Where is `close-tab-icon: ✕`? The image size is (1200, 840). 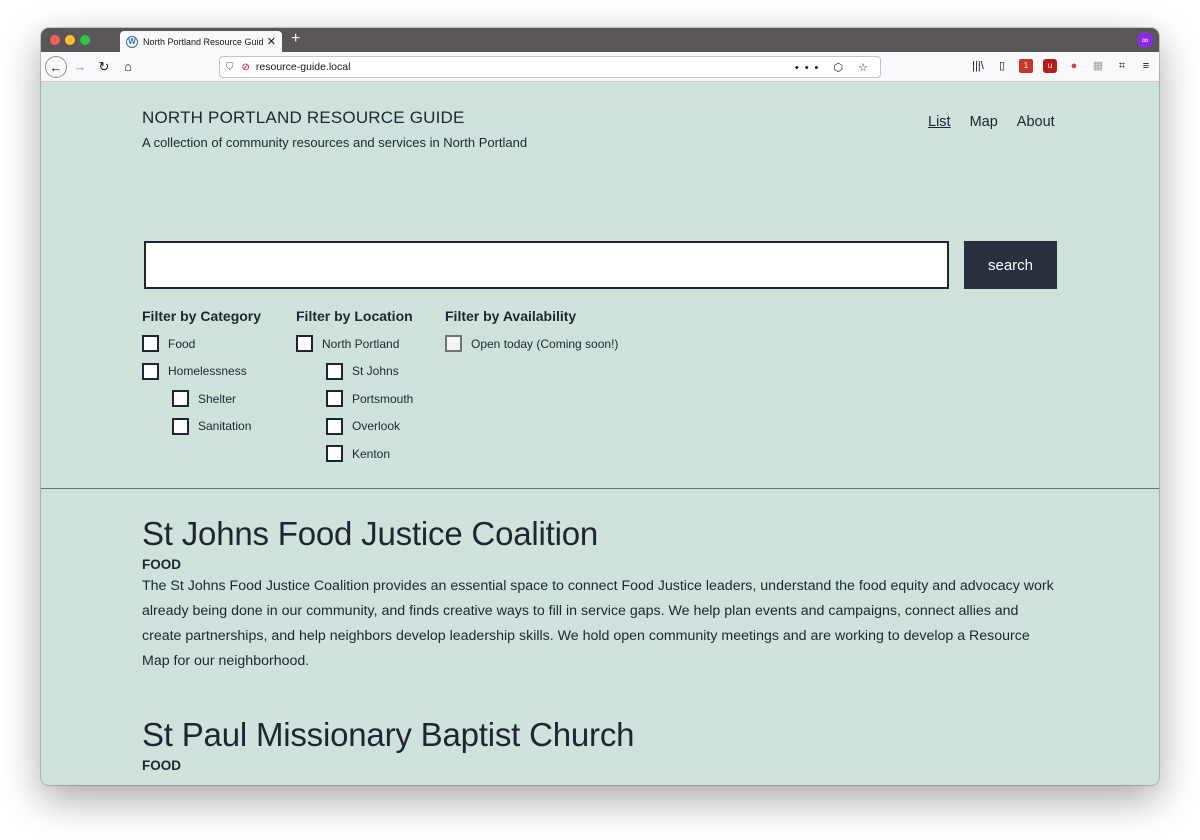
close-tab-icon: ✕ is located at coordinates (271, 41).